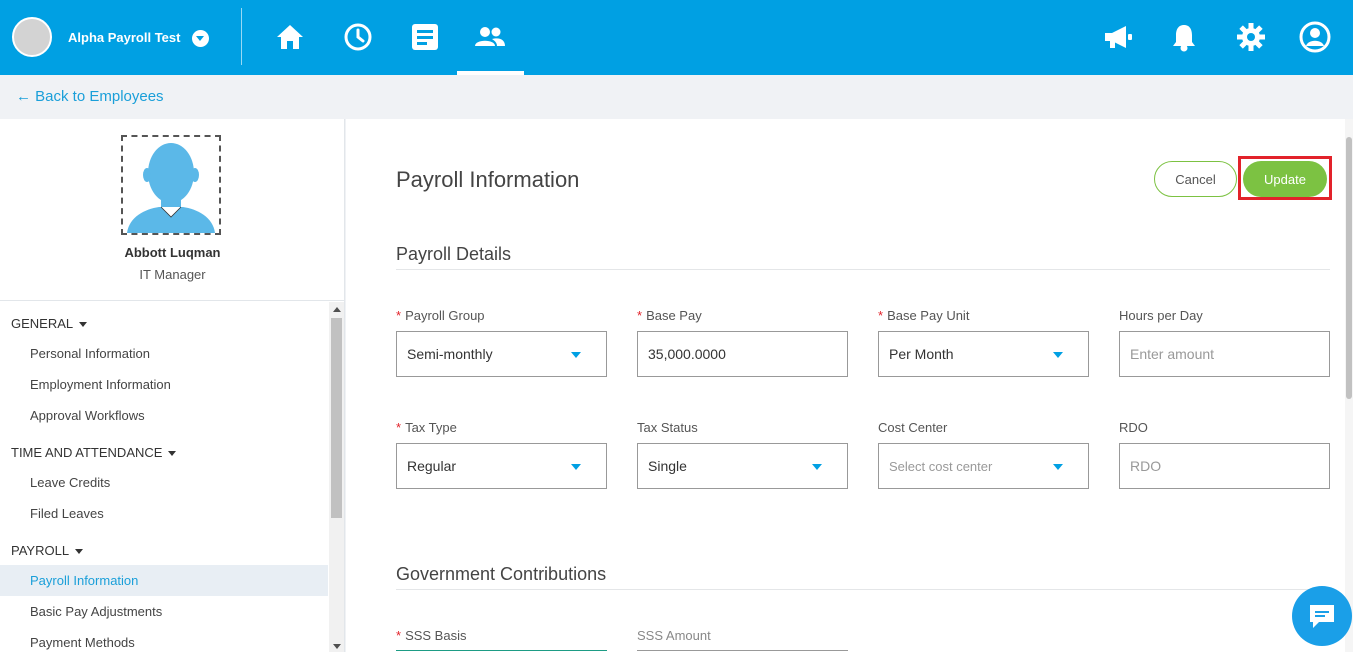 The image size is (1353, 652). What do you see at coordinates (924, 315) in the screenshot?
I see `base-pay-unit-label: * Base Pay Unit` at bounding box center [924, 315].